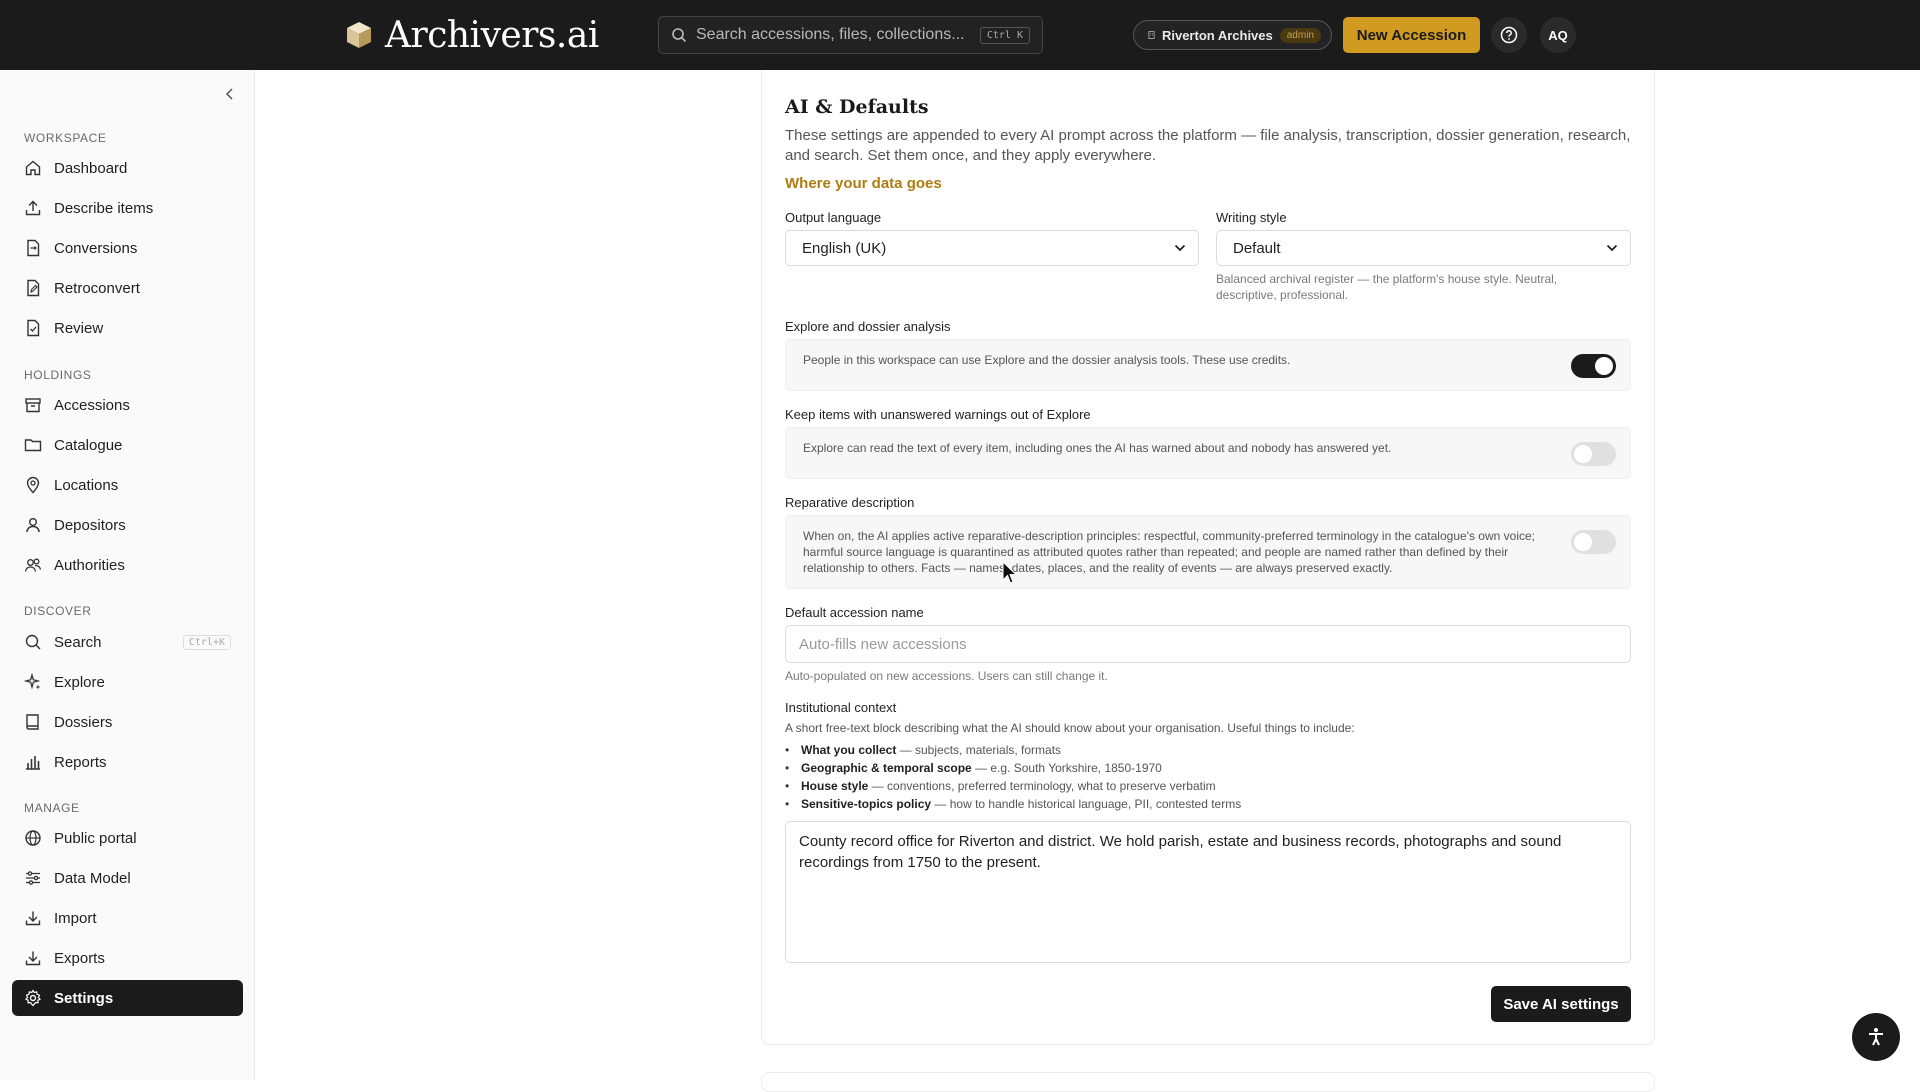 This screenshot has height=1092, width=1920. I want to click on section-label-holdings: HOLDINGS, so click(58, 375).